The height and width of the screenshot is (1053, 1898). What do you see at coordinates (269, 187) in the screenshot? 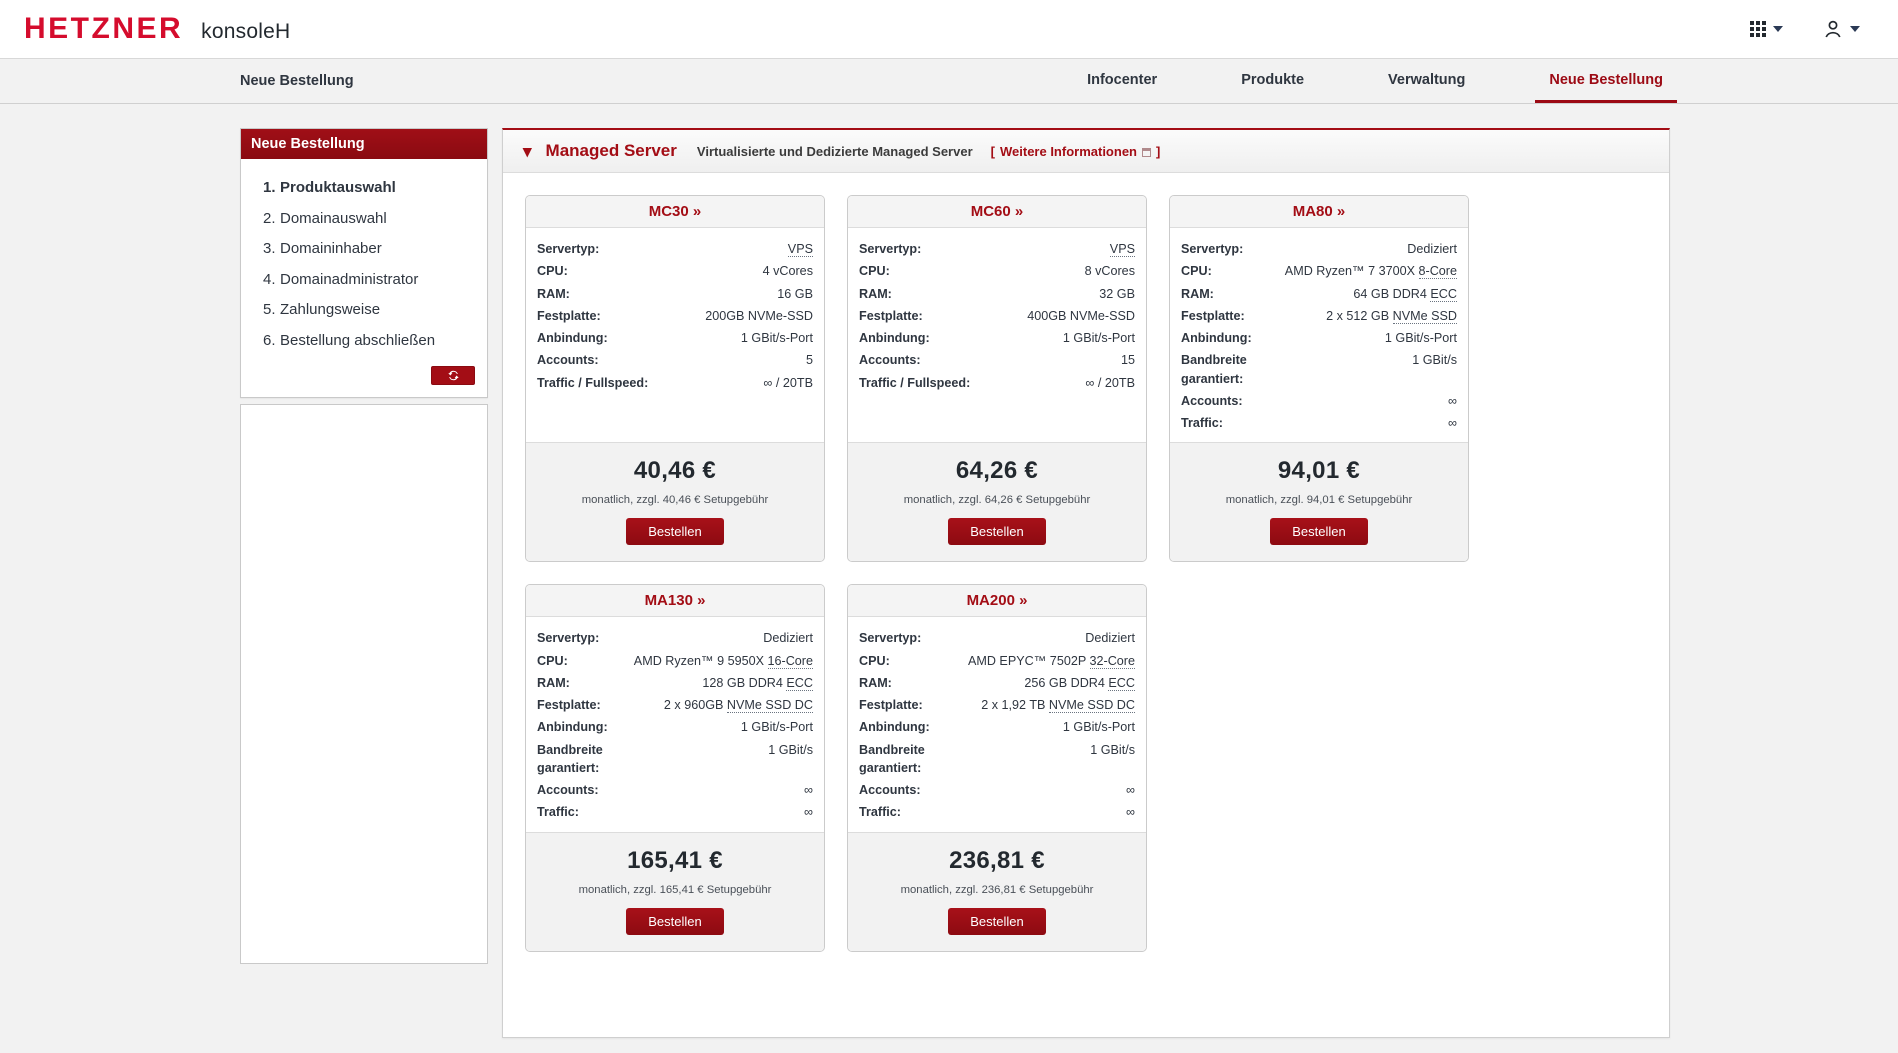
I see `step-number: 1.` at bounding box center [269, 187].